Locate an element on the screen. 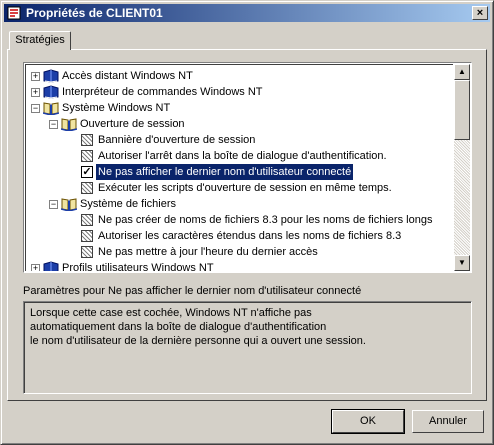 The height and width of the screenshot is (445, 494). tab-strategies: Stratégies is located at coordinates (40, 40).